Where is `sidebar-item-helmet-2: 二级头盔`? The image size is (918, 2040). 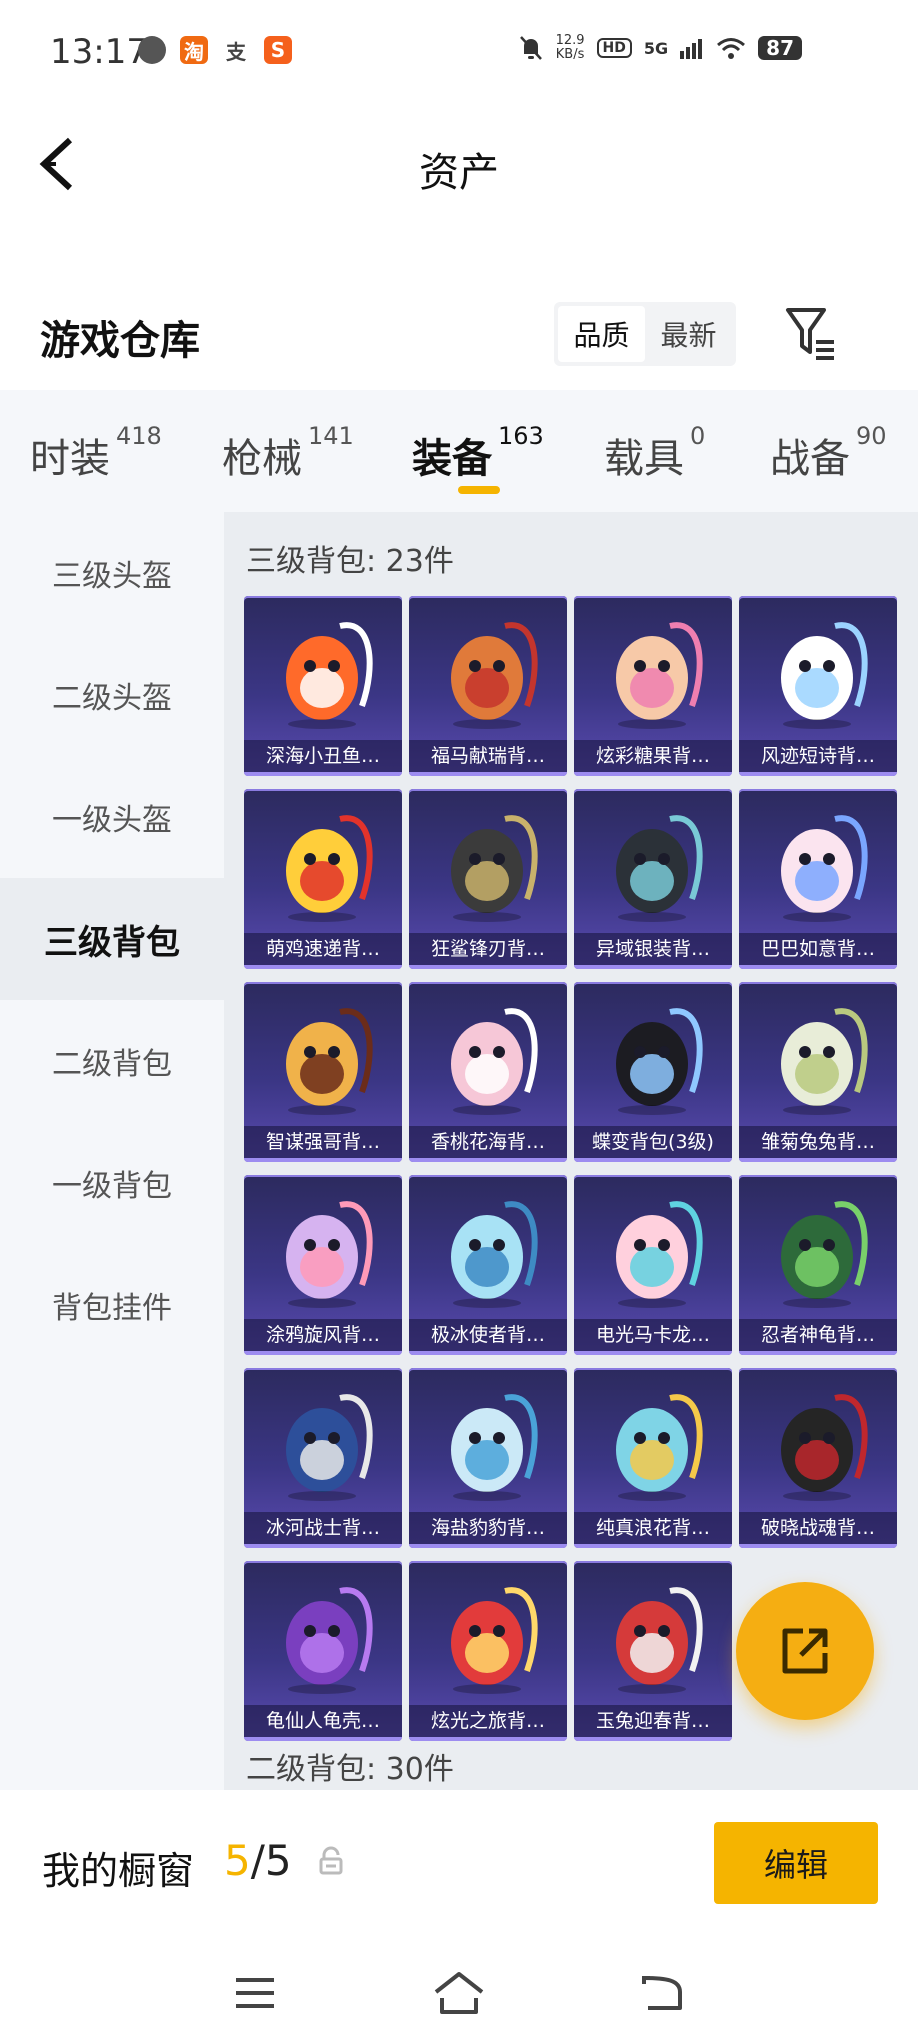
sidebar-item-helmet-2: 二级头盔 is located at coordinates (112, 695).